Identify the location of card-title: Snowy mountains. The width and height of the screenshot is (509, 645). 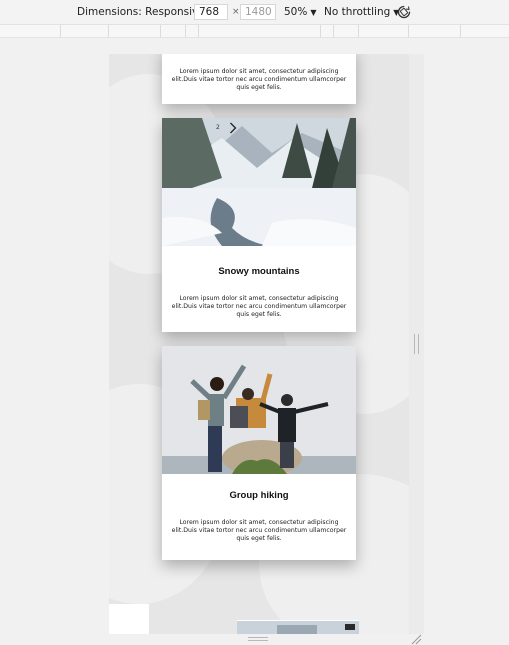
(259, 271).